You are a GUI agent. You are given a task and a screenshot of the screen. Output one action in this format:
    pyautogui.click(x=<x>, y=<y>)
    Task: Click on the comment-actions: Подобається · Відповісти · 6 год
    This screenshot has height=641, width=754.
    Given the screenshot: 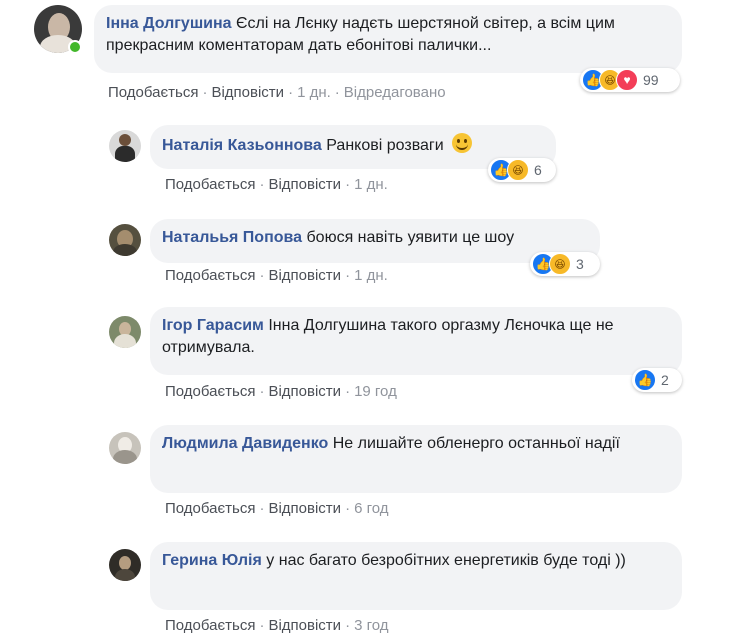 What is the action you would take?
    pyautogui.click(x=277, y=508)
    